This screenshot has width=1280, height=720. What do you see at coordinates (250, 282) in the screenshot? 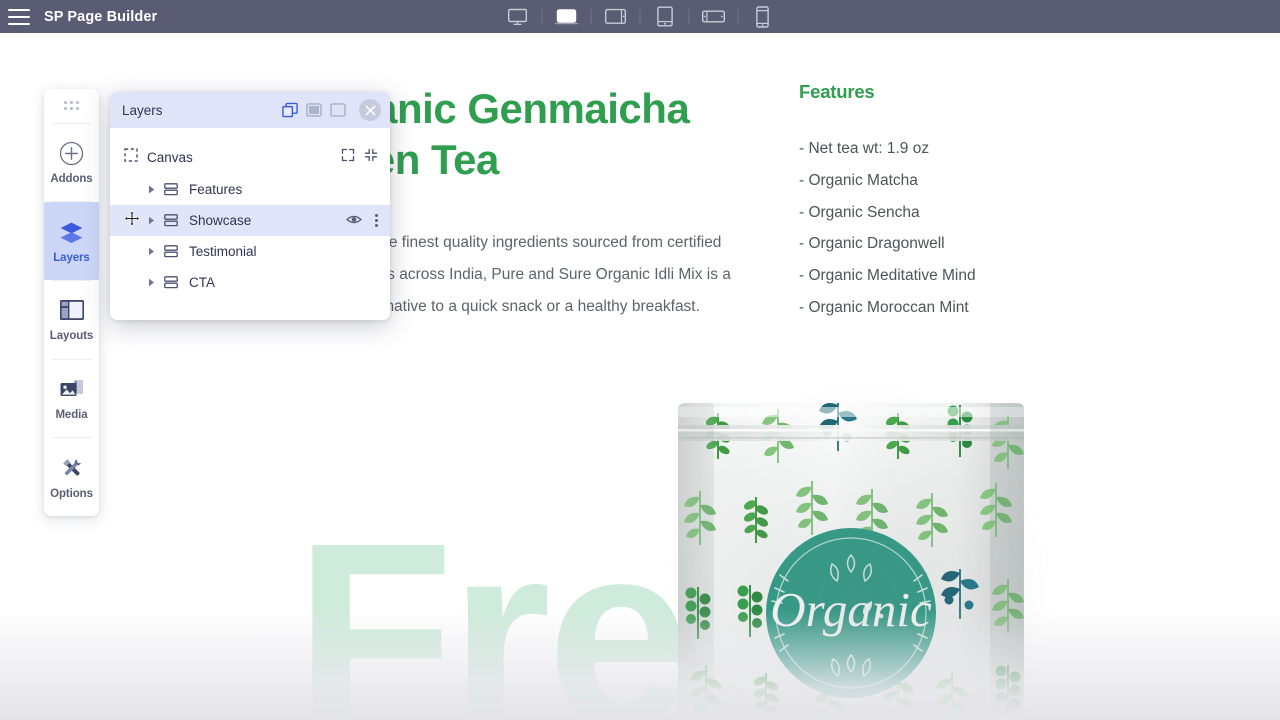
I see `layer-row-cta: CTA` at bounding box center [250, 282].